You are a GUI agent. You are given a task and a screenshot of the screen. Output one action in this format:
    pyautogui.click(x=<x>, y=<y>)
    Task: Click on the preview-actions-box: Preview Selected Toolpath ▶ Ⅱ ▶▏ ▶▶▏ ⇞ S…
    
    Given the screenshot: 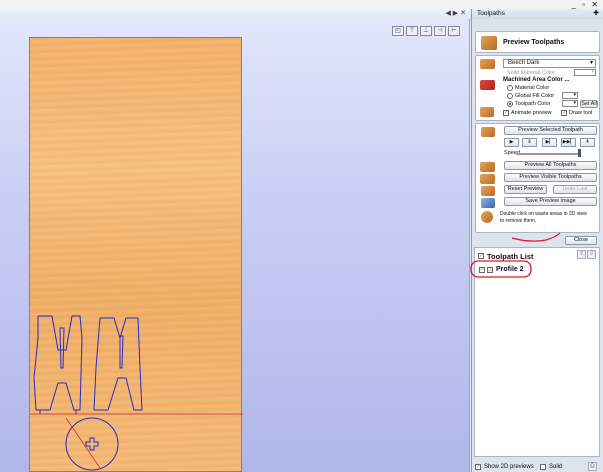 What is the action you would take?
    pyautogui.click(x=537, y=178)
    